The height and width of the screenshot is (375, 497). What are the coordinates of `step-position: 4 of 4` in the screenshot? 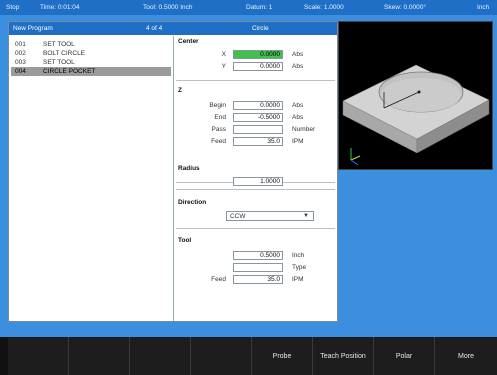 It's located at (154, 28).